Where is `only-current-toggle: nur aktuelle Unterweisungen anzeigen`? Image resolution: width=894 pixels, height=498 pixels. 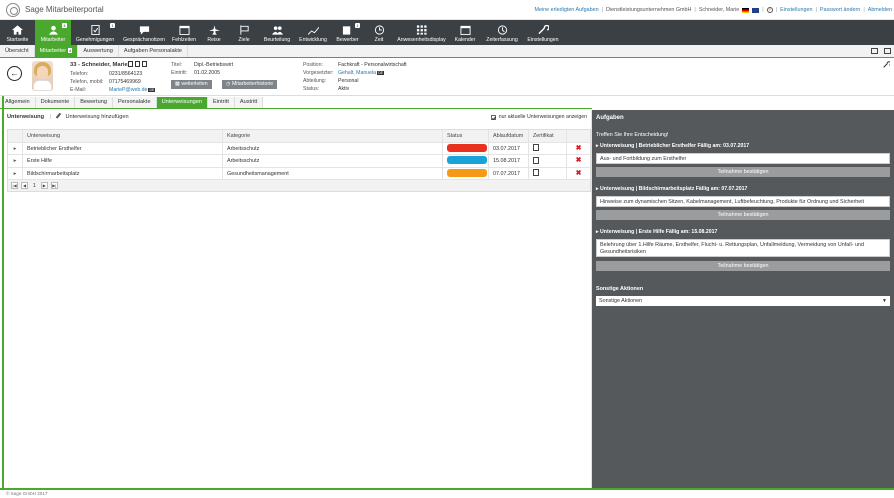 only-current-toggle: nur aktuelle Unterweisungen anzeigen is located at coordinates (538, 117).